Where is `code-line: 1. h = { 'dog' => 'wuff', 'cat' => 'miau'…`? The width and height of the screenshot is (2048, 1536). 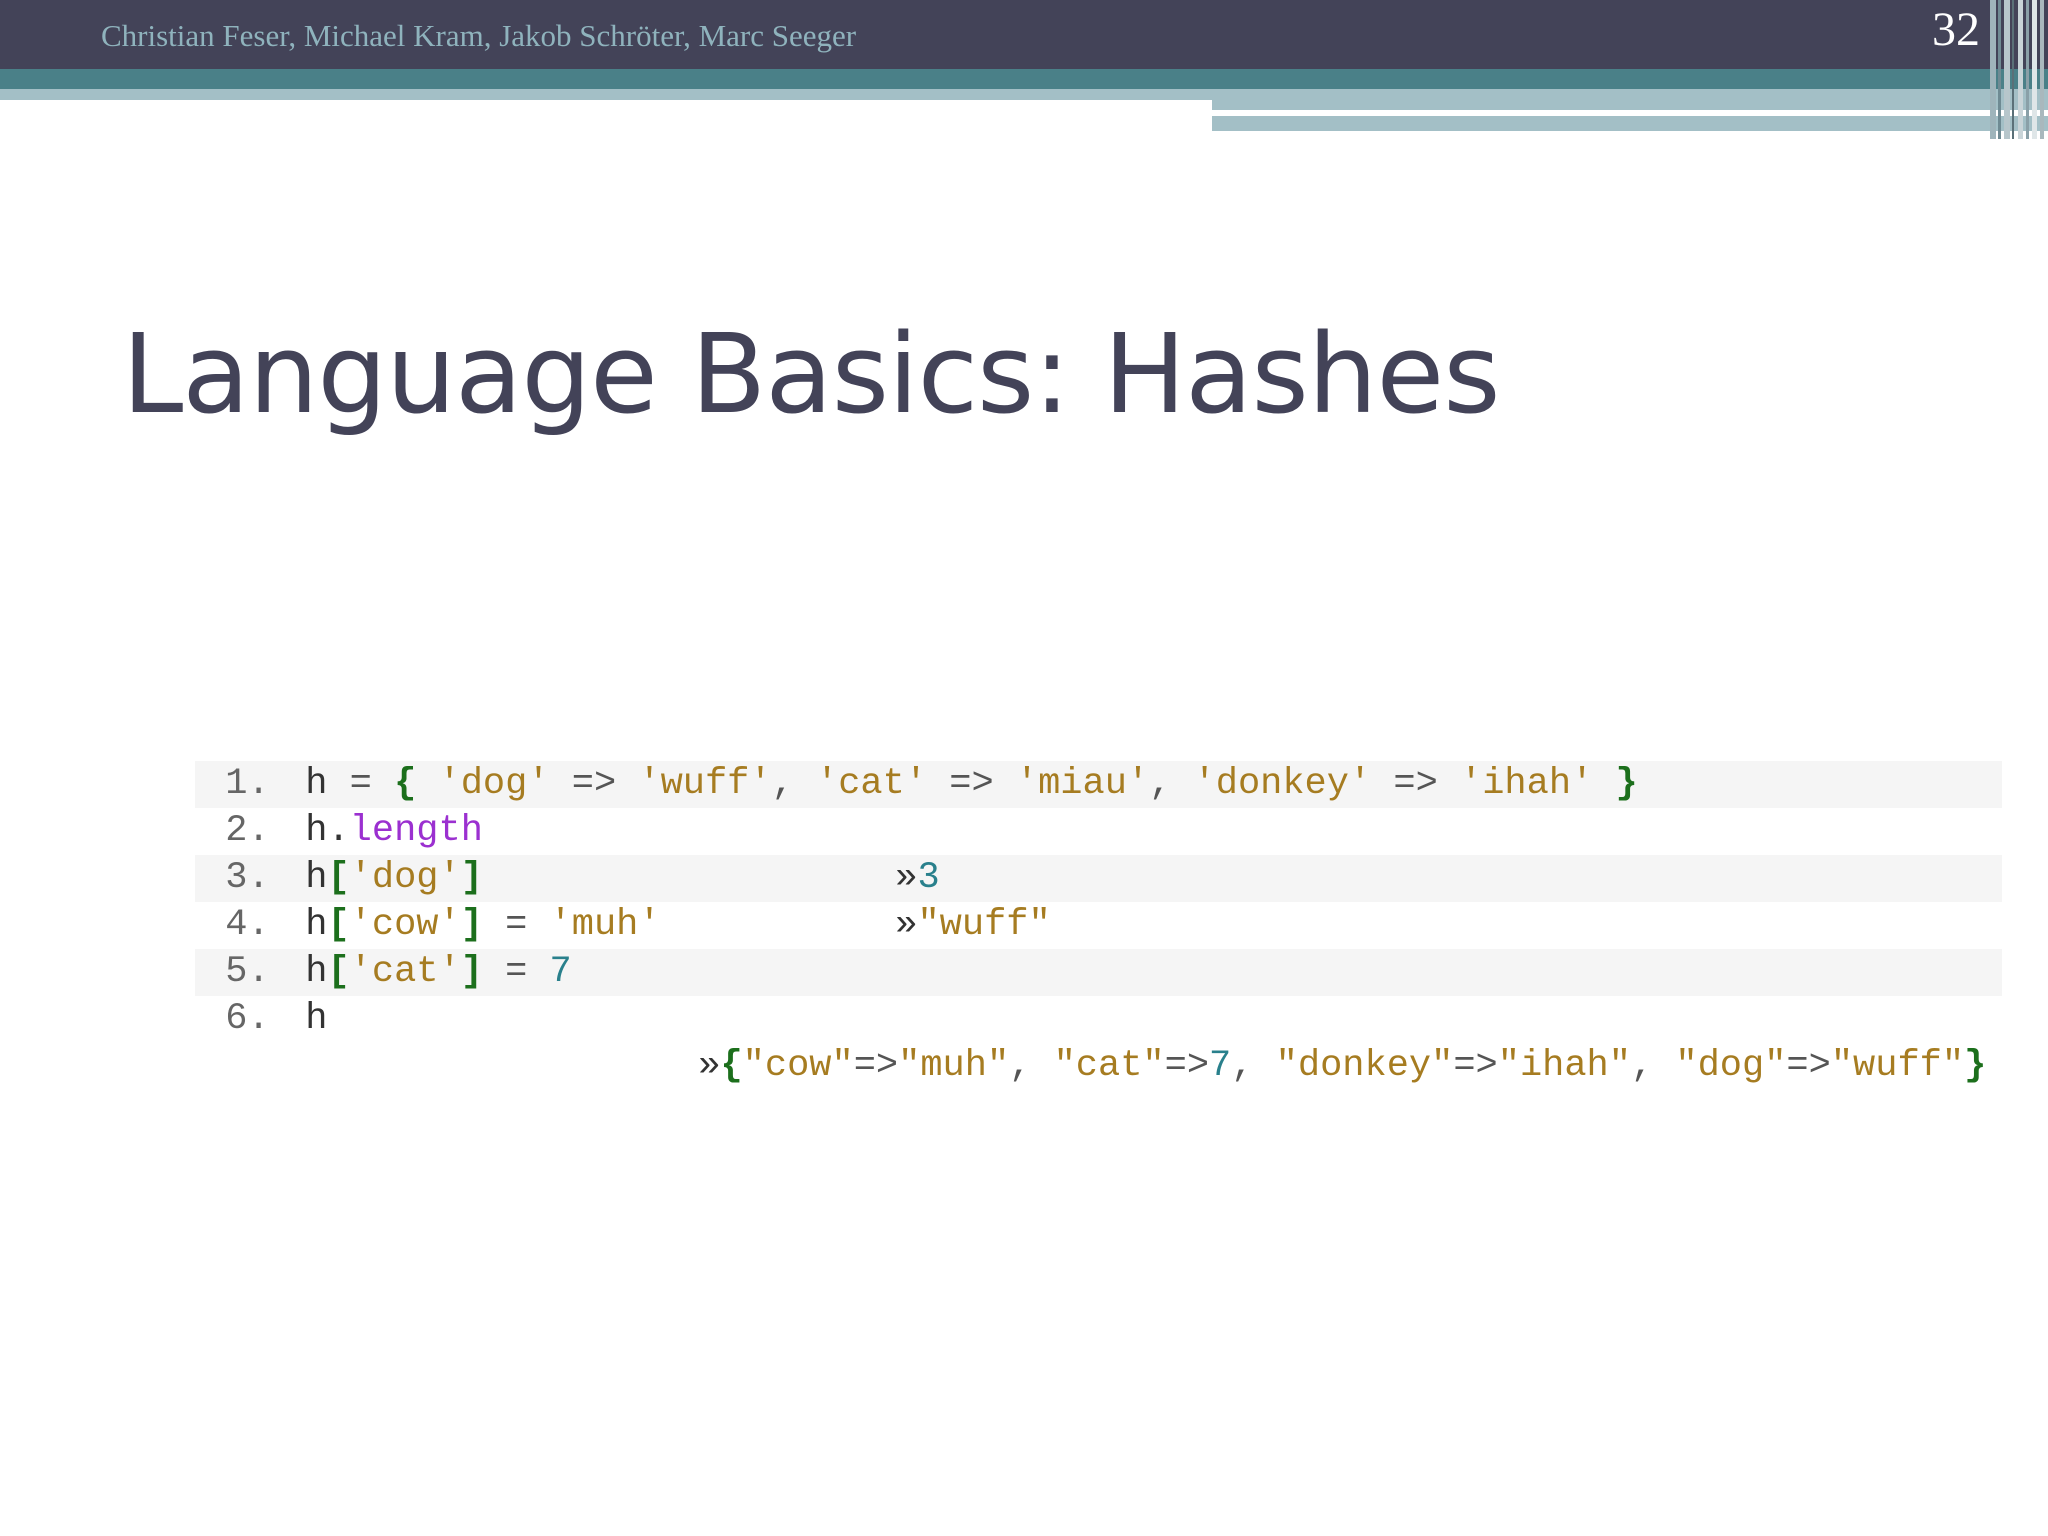 code-line: 1. h = { 'dog' => 'wuff', 'cat' => 'miau'… is located at coordinates (1047, 759).